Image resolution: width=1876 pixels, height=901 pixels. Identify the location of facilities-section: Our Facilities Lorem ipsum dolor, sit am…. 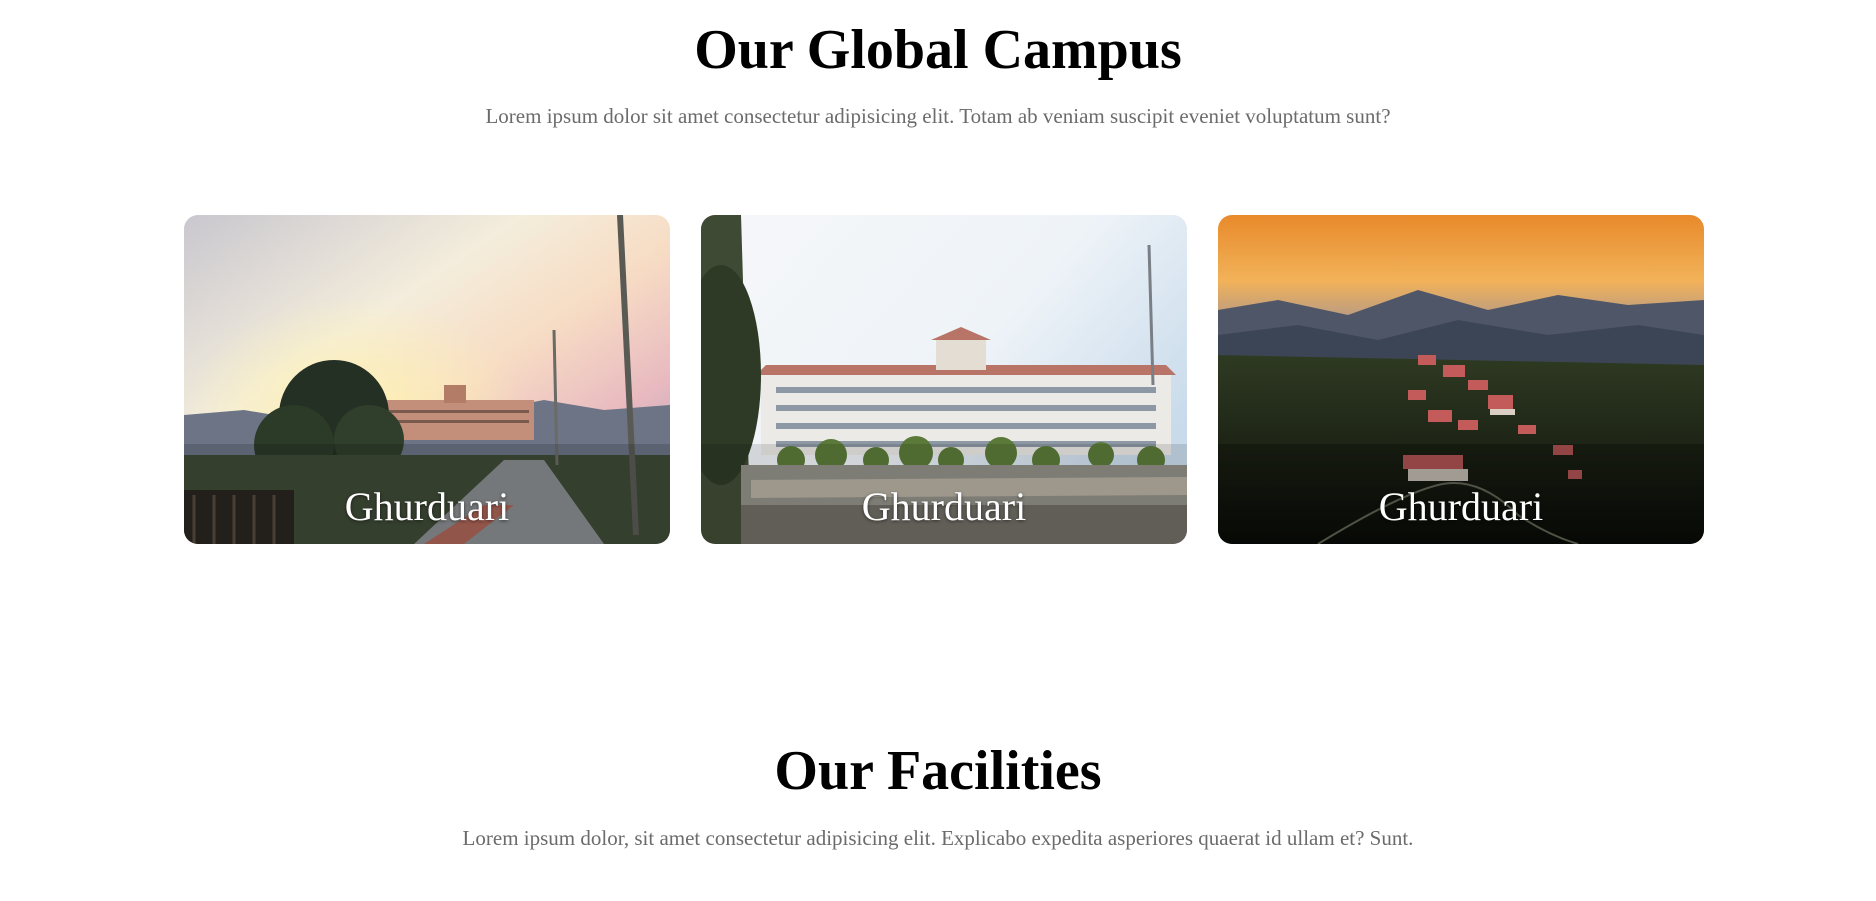
(938, 797).